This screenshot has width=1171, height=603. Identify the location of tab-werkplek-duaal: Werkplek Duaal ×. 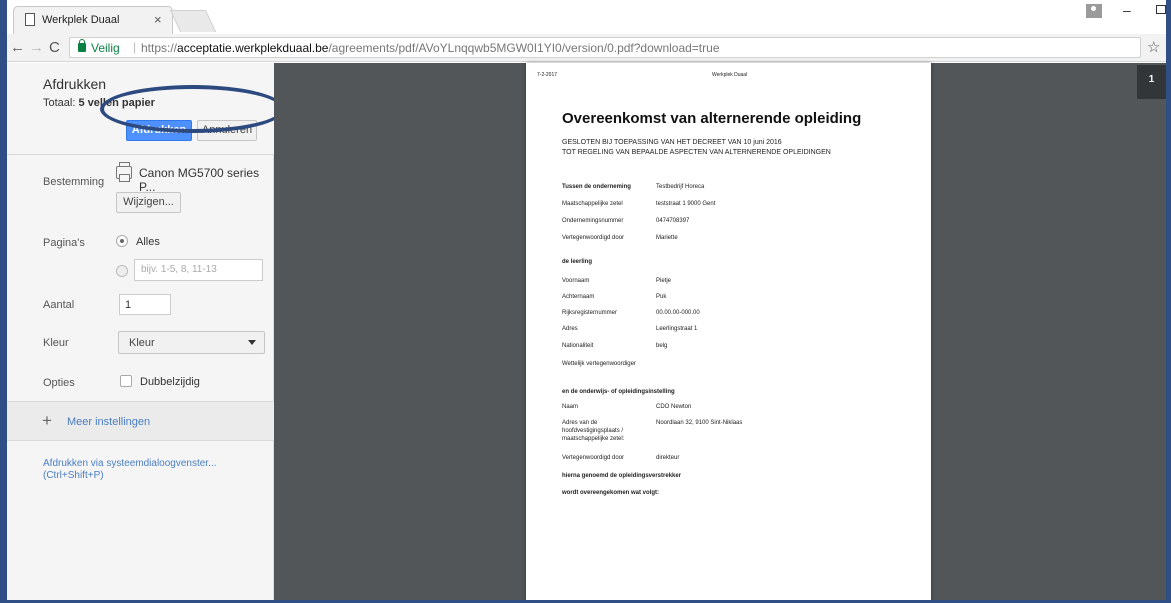
(93, 20).